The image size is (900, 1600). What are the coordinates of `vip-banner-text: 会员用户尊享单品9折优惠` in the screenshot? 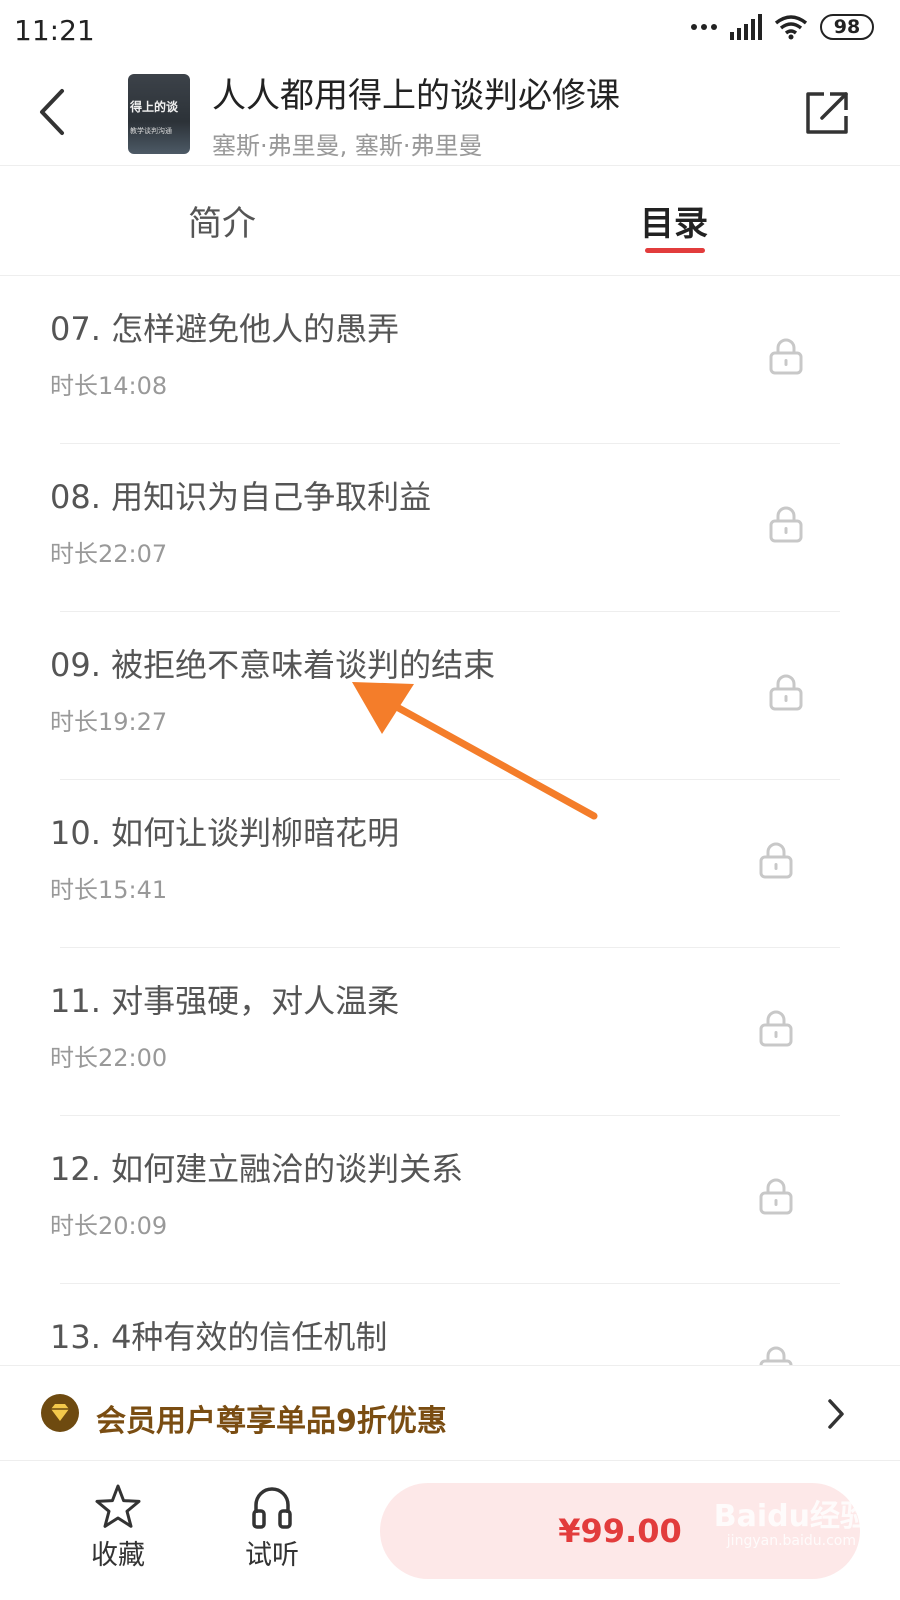 It's located at (271, 1421).